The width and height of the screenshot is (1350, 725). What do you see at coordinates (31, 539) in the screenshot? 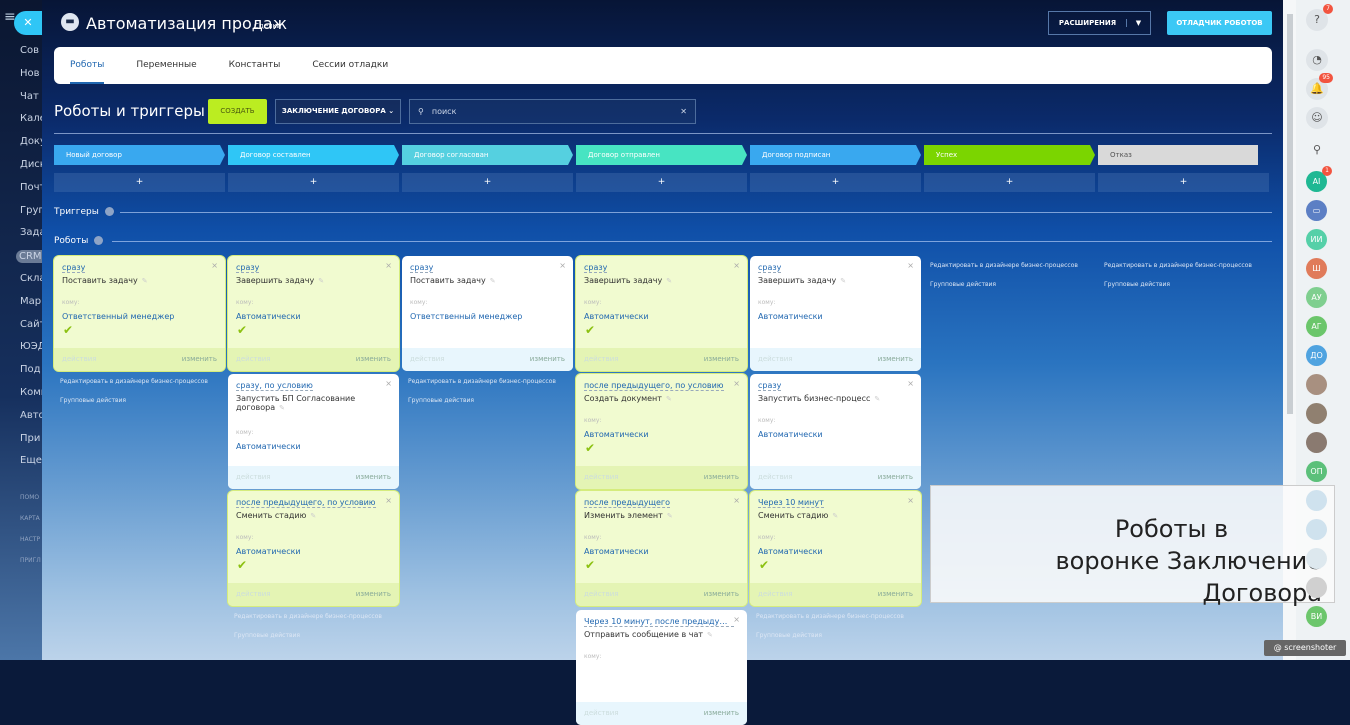
I see `sidebar-small-item: НАСТР` at bounding box center [31, 539].